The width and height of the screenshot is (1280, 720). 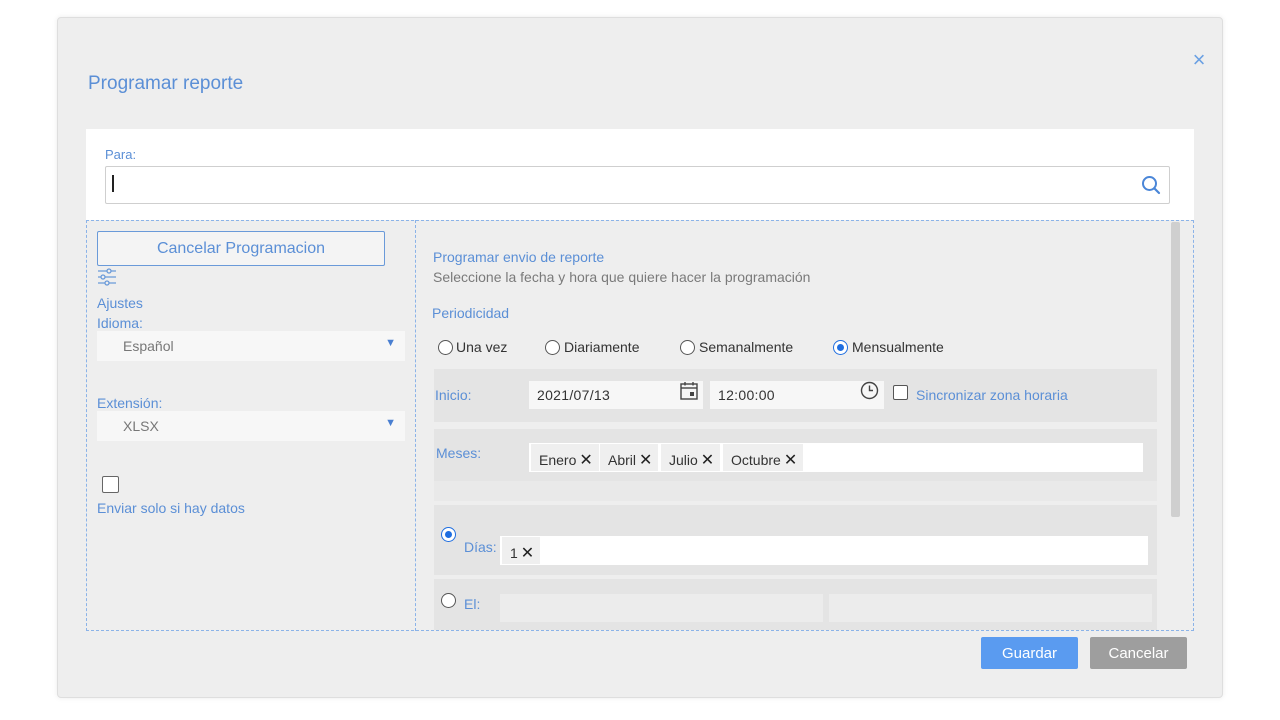 What do you see at coordinates (691, 457) in the screenshot?
I see `month-tag: Julio ✕` at bounding box center [691, 457].